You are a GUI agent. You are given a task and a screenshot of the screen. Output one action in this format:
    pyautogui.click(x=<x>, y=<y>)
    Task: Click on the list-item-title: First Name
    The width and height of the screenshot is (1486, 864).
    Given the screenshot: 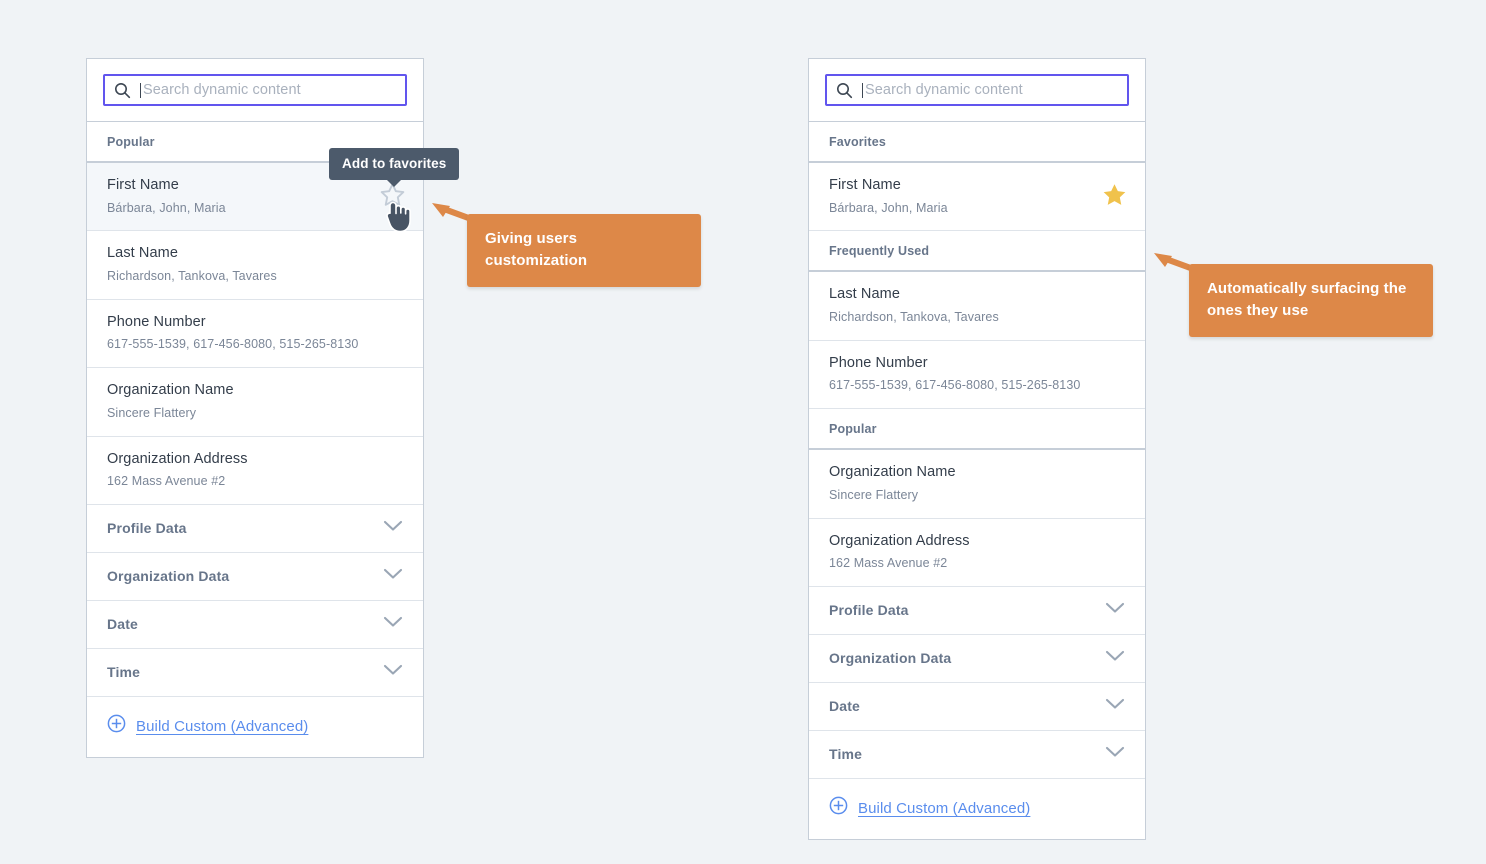 What is the action you would take?
    pyautogui.click(x=865, y=185)
    